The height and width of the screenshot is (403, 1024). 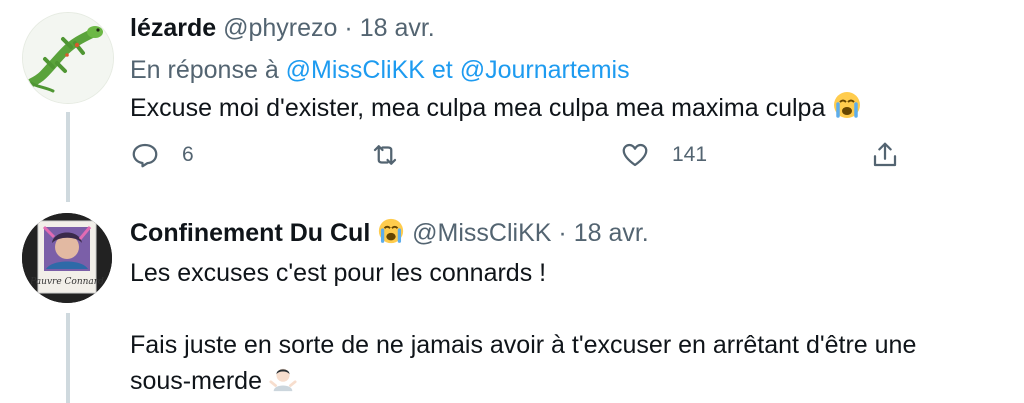 I want to click on handle: @MissCliKK, so click(x=481, y=233).